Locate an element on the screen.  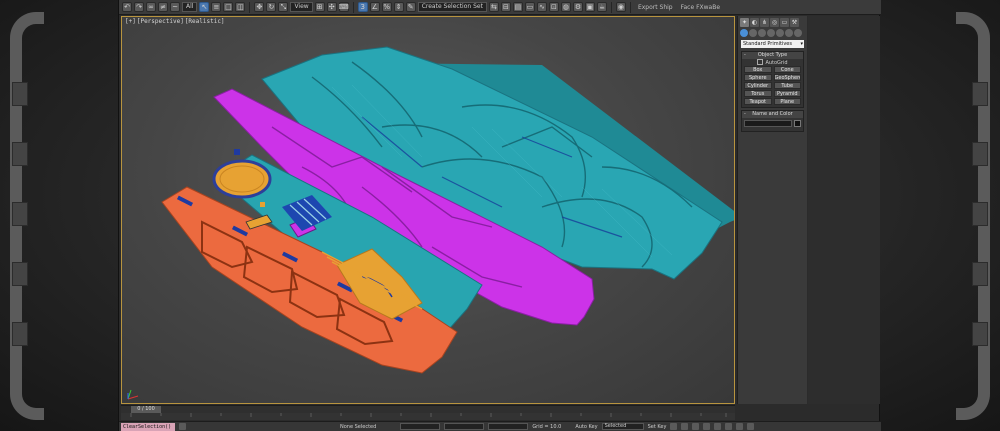
layer-explorer-icon: ▤ is located at coordinates (517, 7).